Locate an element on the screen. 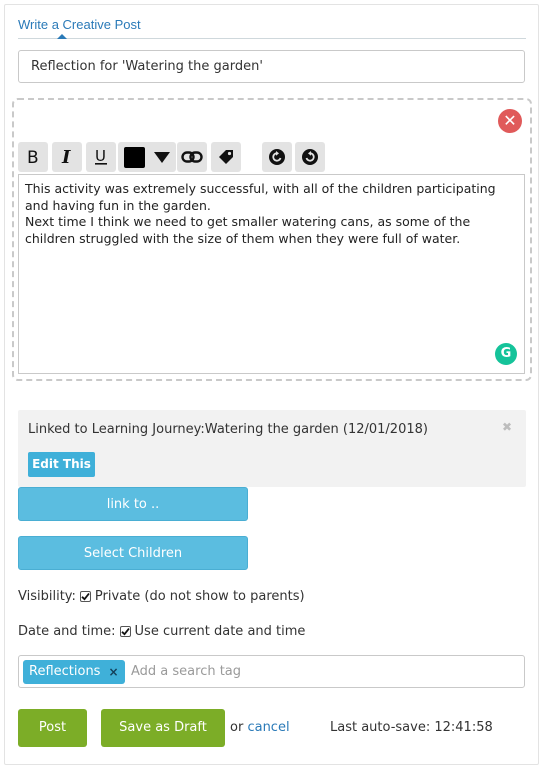 This screenshot has width=544, height=768. cancel-row: or cancel is located at coordinates (260, 727).